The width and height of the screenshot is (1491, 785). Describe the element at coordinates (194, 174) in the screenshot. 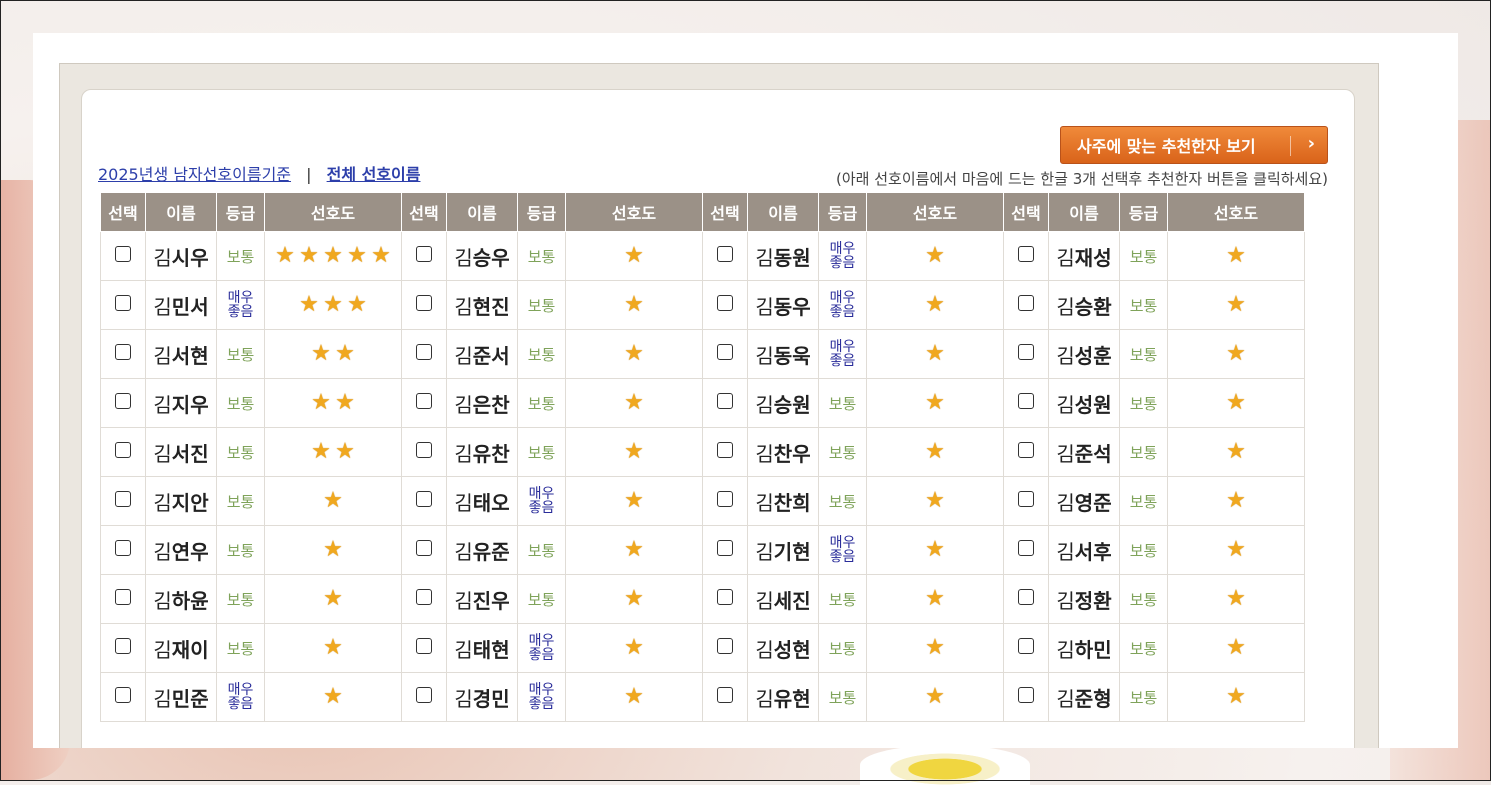

I see `link-2025-male-names: 2025년생 남자선호이름기준` at that location.